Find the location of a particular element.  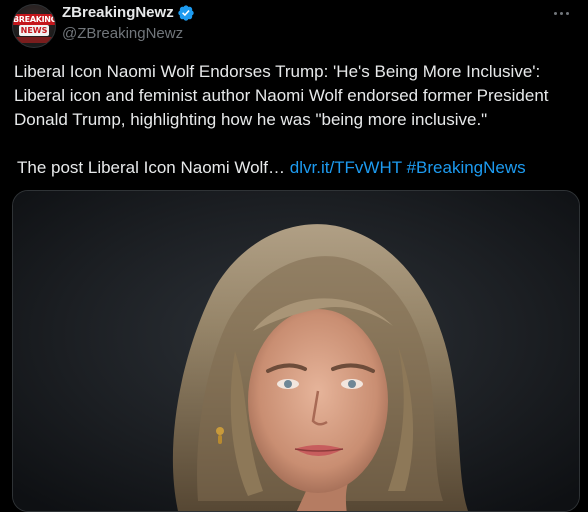

display-name: ZBreakingNewz is located at coordinates (118, 13).